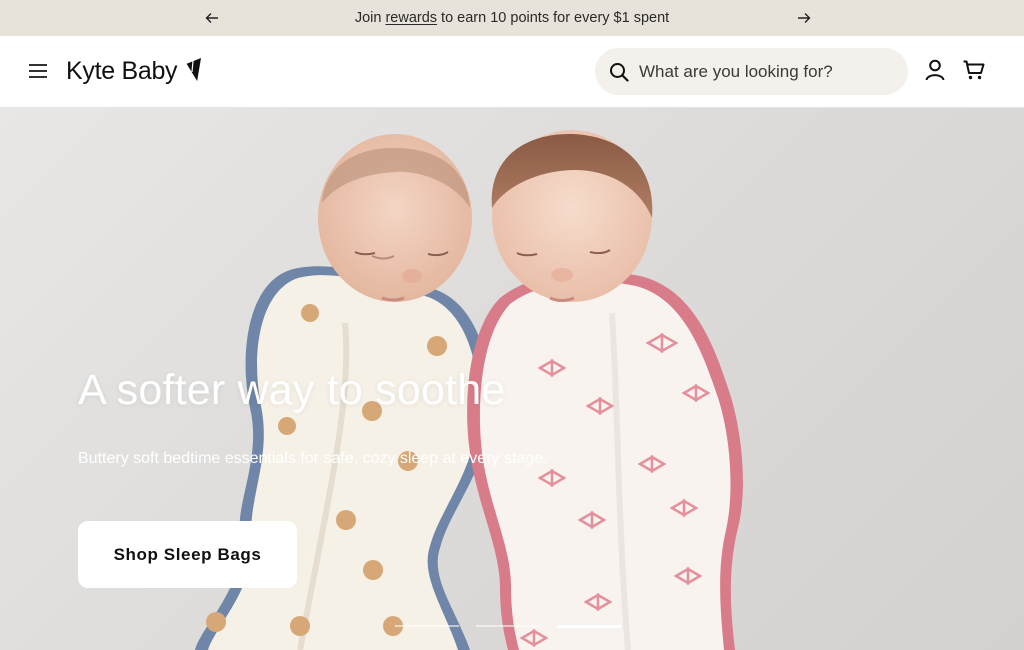  I want to click on search-icon, so click(619, 72).